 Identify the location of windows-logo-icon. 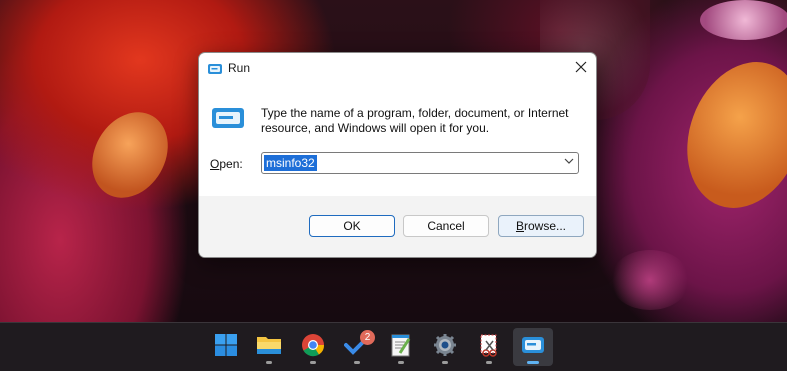
(226, 347).